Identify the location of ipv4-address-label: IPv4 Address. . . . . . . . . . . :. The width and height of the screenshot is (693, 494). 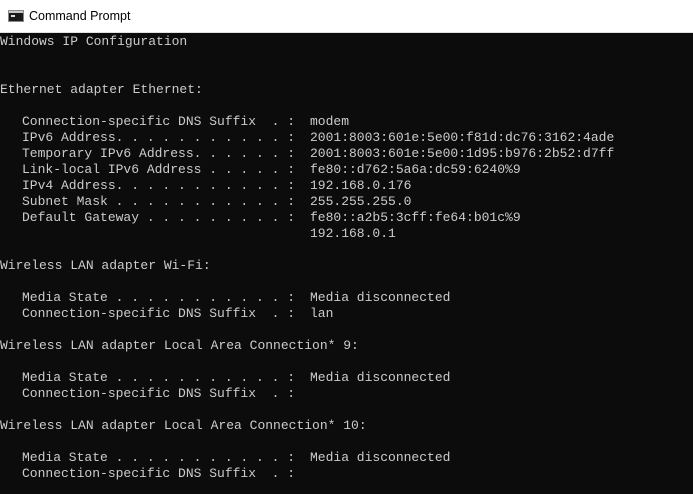
(159, 185).